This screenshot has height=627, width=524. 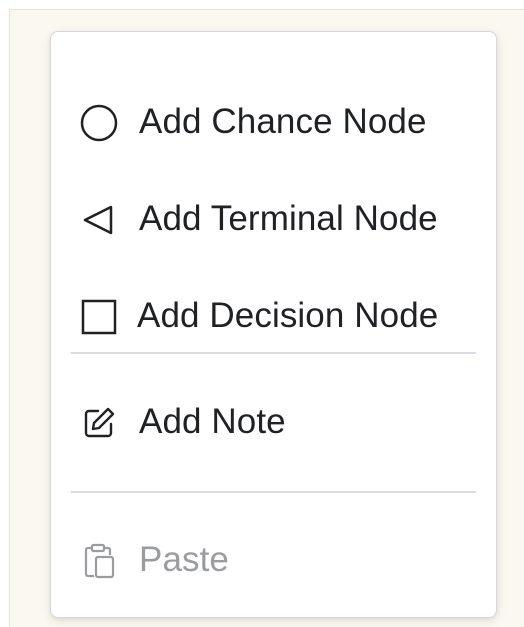 I want to click on add-chance-node-menu-item: Add Chance Node, so click(x=273, y=123).